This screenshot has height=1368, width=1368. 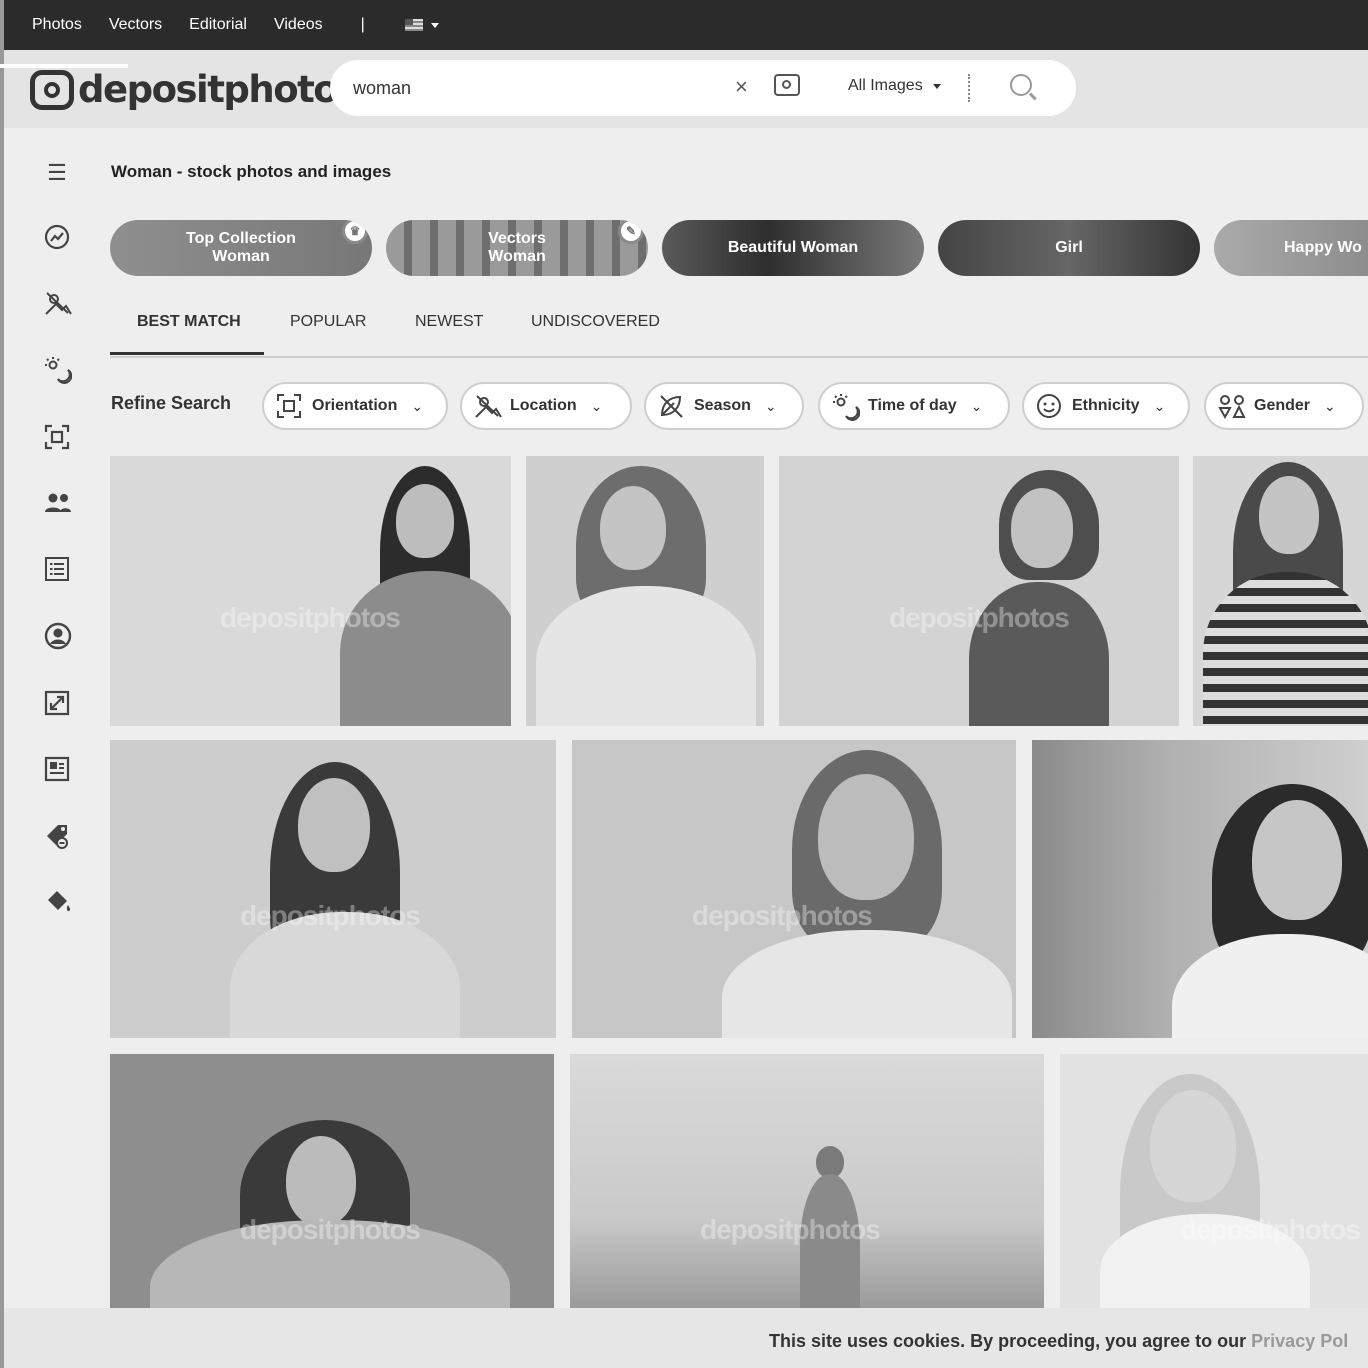 I want to click on filter-label: Season, so click(x=722, y=405).